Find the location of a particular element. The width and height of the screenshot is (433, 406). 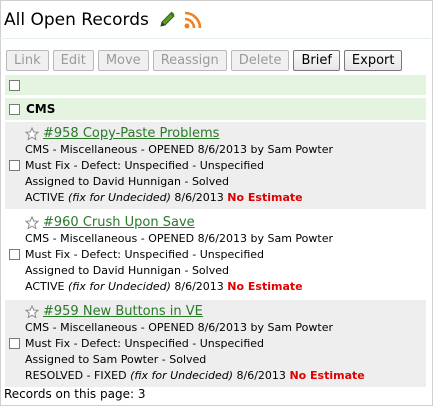

pencil-icon is located at coordinates (167, 20).